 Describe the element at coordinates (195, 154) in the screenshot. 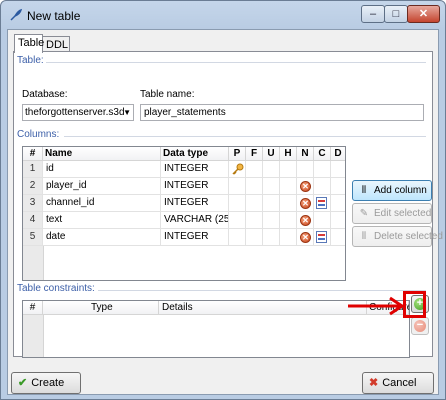

I see `col-header-type: Data type` at that location.